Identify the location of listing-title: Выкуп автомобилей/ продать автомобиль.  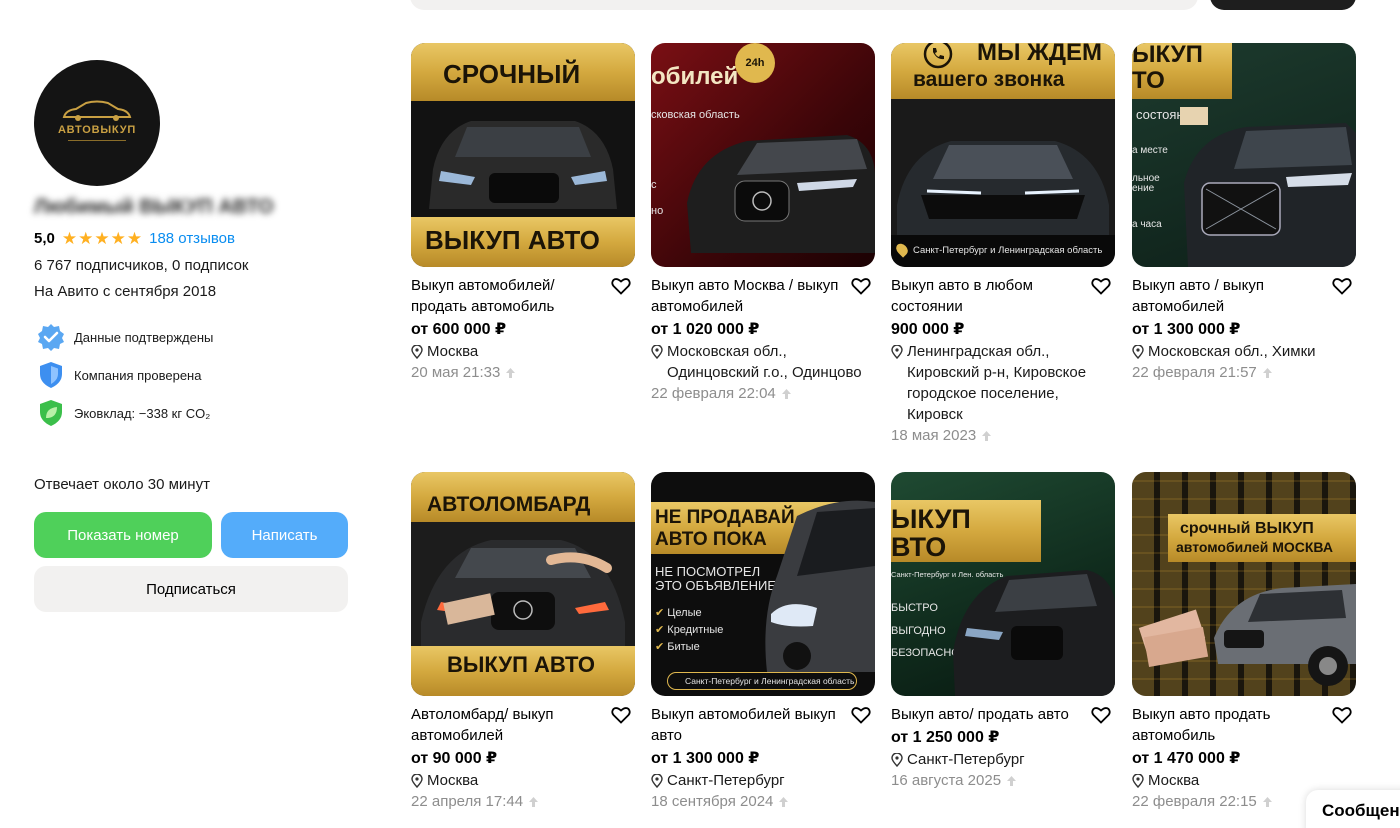
(506, 296).